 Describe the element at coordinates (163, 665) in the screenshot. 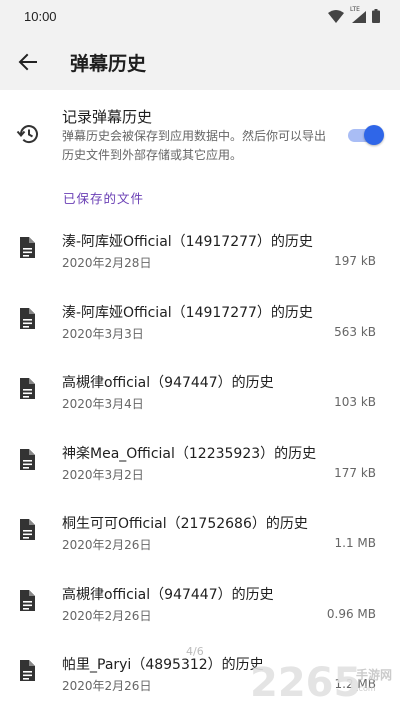

I see `file-name: 帕里_Paryi（4895312）的历史` at that location.